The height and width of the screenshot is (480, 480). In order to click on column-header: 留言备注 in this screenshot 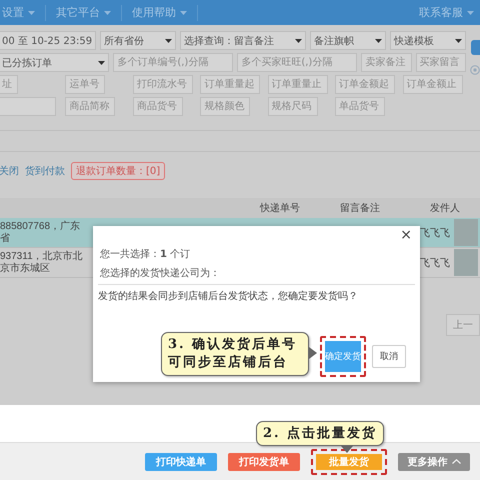, I will do `click(360, 208)`.